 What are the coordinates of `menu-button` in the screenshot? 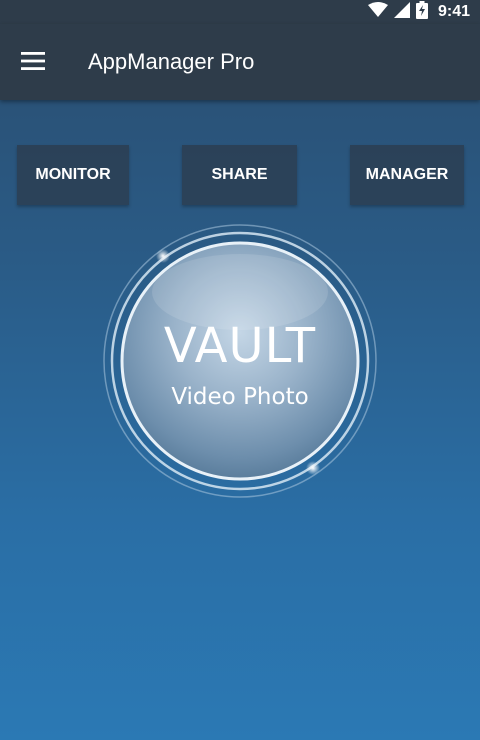 It's located at (33, 63).